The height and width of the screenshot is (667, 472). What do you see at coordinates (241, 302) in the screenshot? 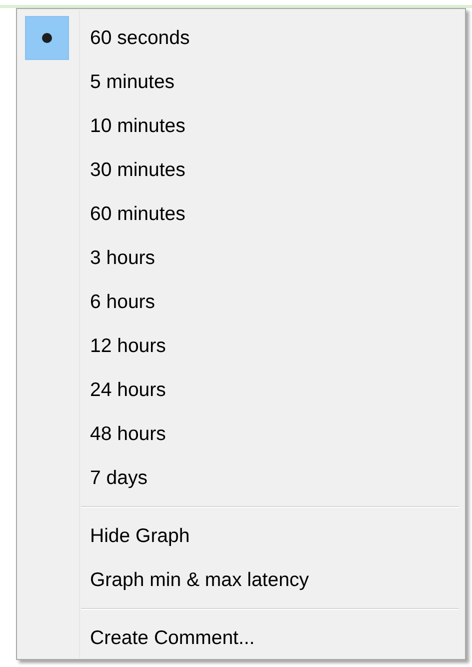
I see `menu-item: 6 hours` at bounding box center [241, 302].